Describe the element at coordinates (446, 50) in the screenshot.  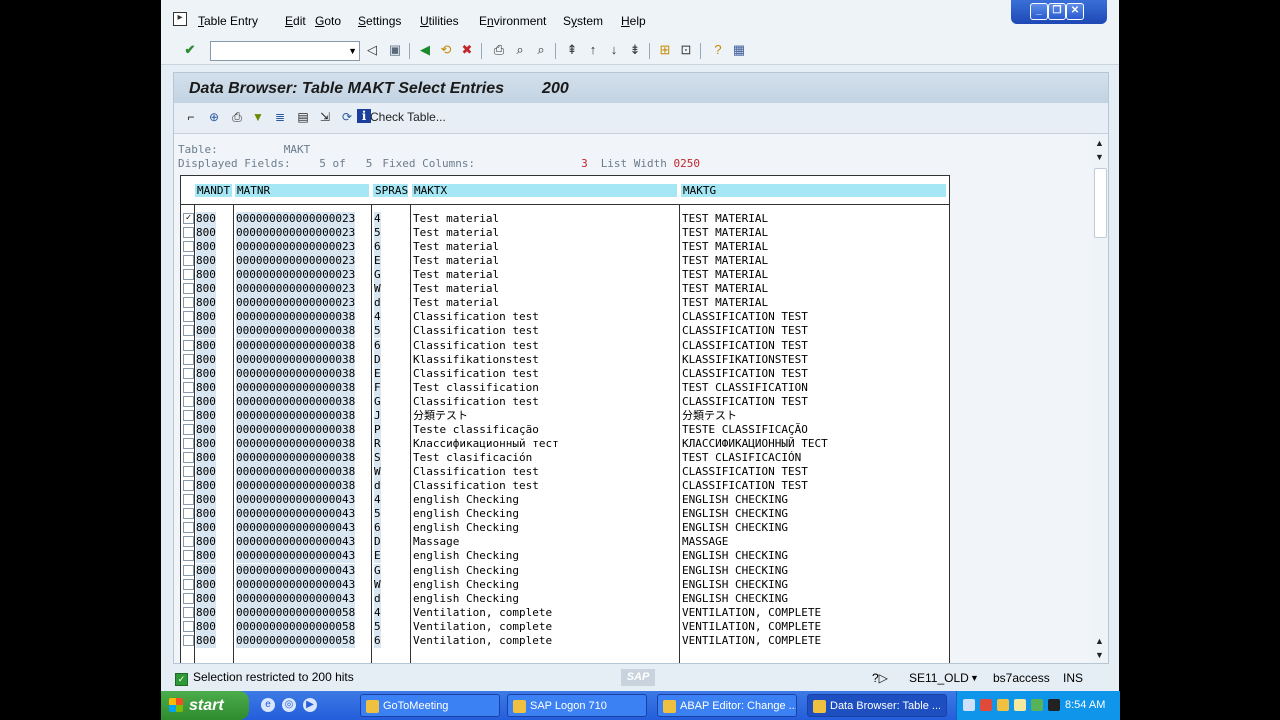
I see `exit-icon: ⟲` at that location.